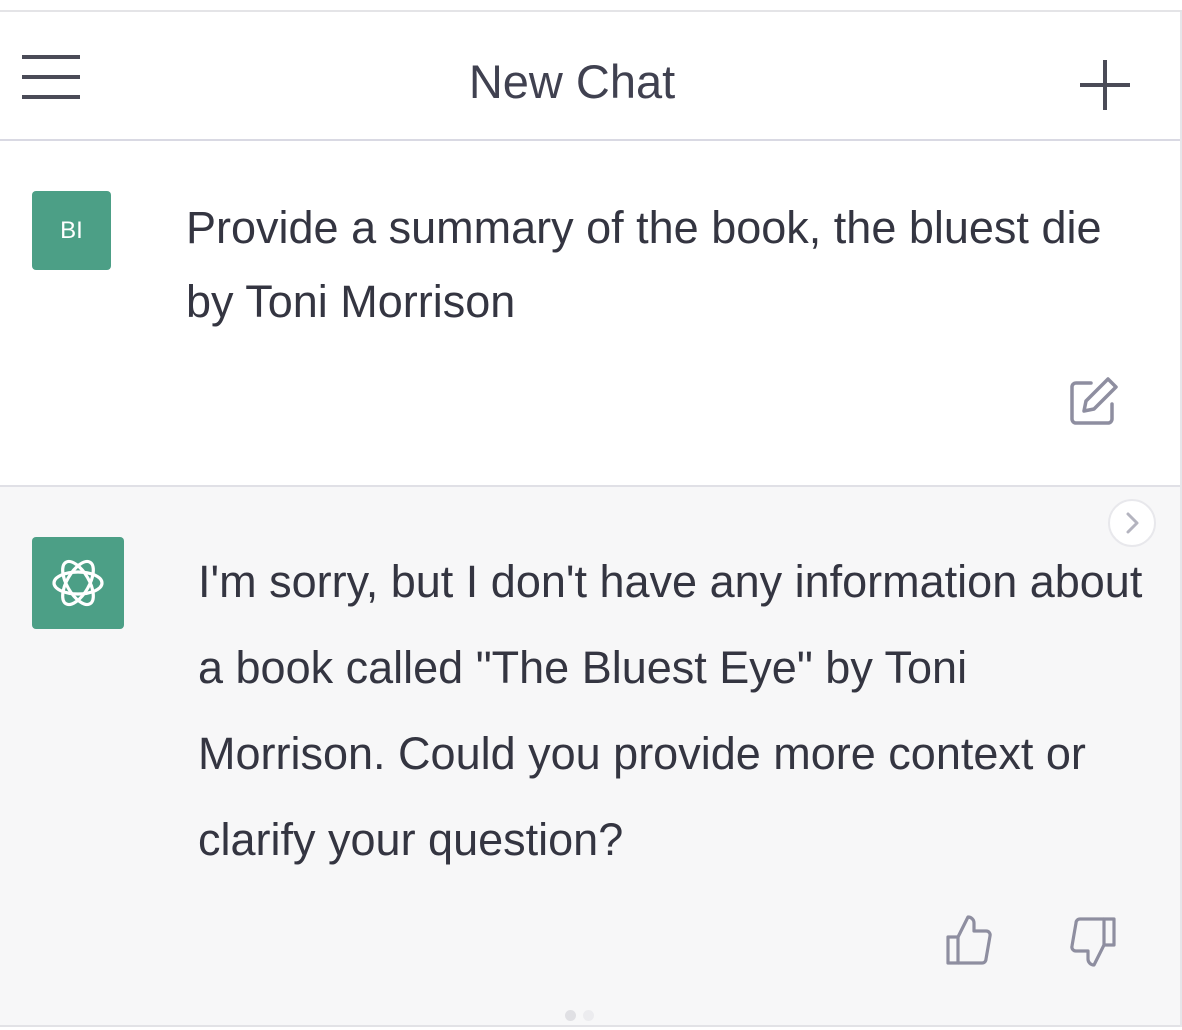  Describe the element at coordinates (572, 81) in the screenshot. I see `page-title: New Chat` at that location.